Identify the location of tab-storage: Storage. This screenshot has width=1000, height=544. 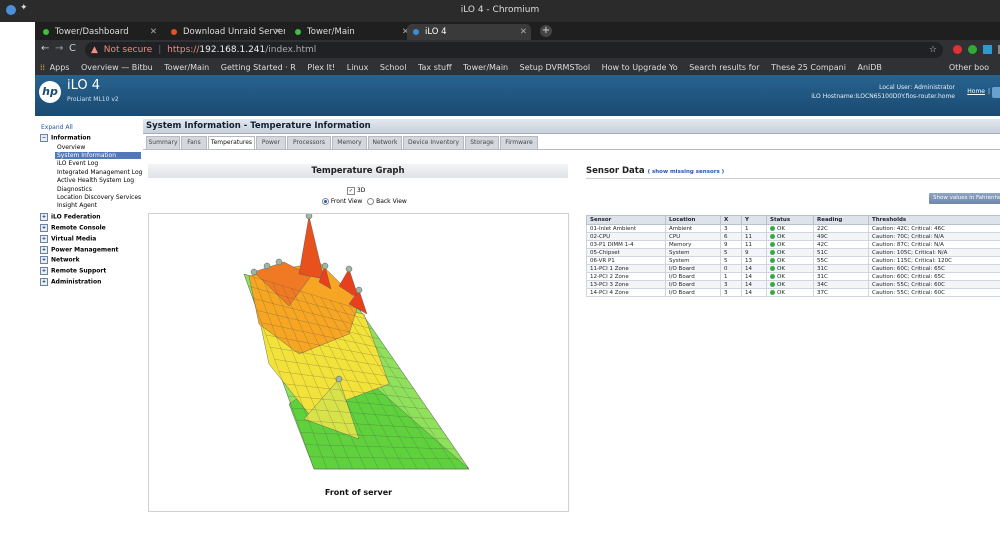
(482, 142).